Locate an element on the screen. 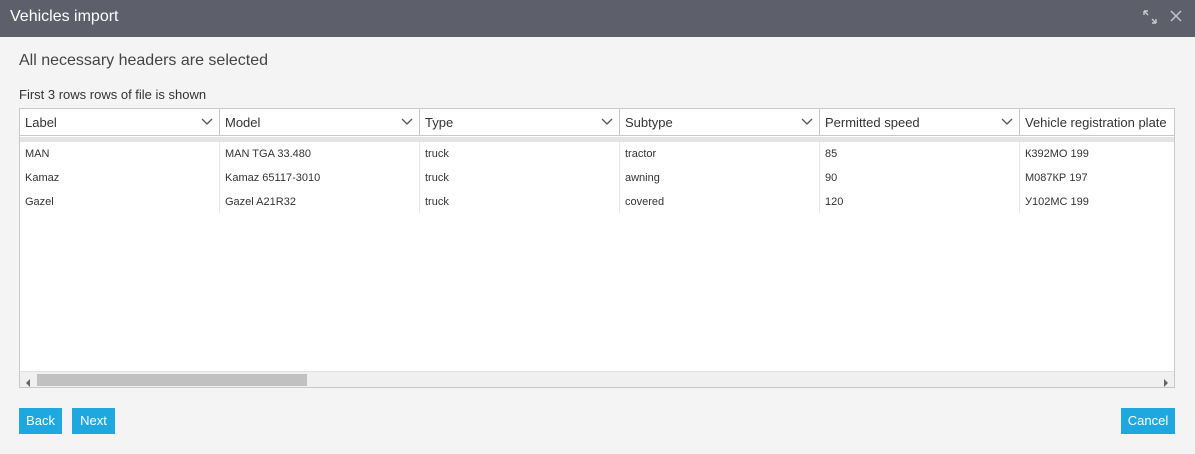 Image resolution: width=1195 pixels, height=454 pixels. expand-arrows-icon is located at coordinates (1150, 18).